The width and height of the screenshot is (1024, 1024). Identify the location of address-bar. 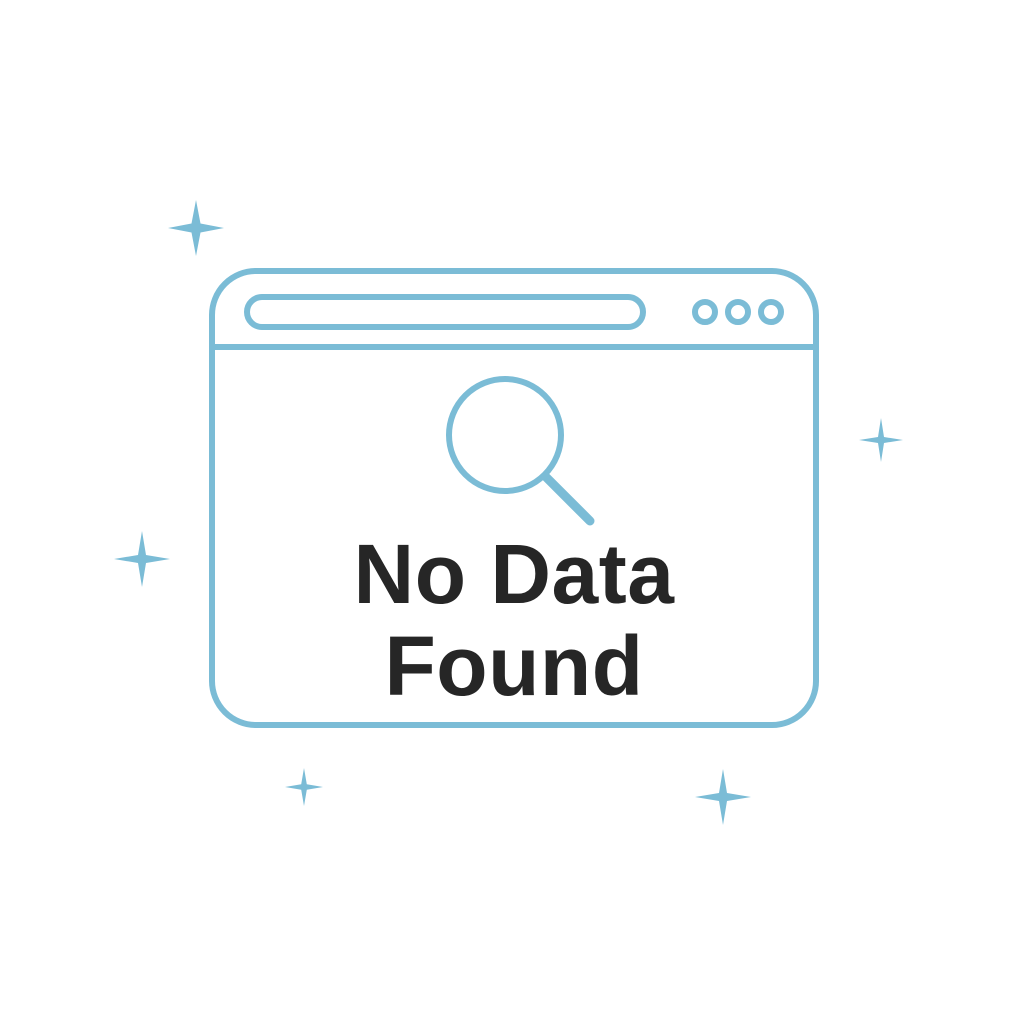
(445, 312).